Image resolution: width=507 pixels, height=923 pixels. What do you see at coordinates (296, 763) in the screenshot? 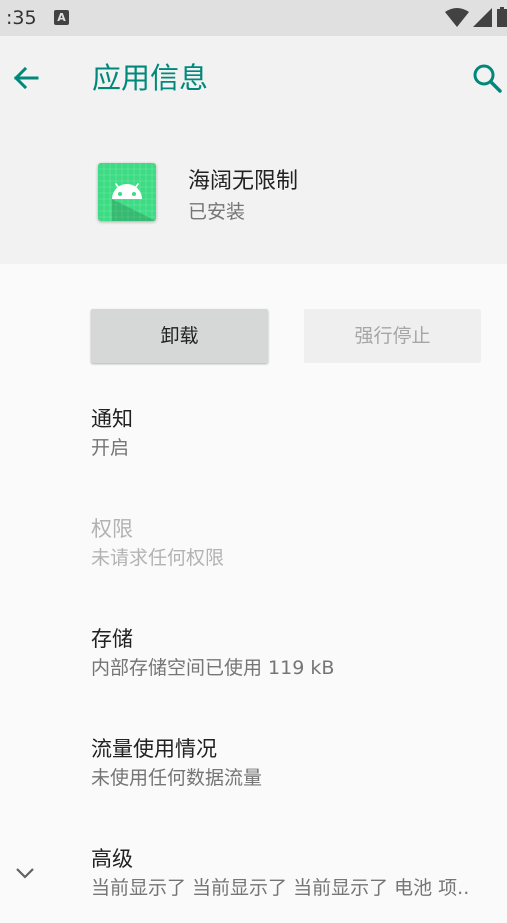
I see `setting-data-usage: 流量使用情况 未使用任何数据流量` at bounding box center [296, 763].